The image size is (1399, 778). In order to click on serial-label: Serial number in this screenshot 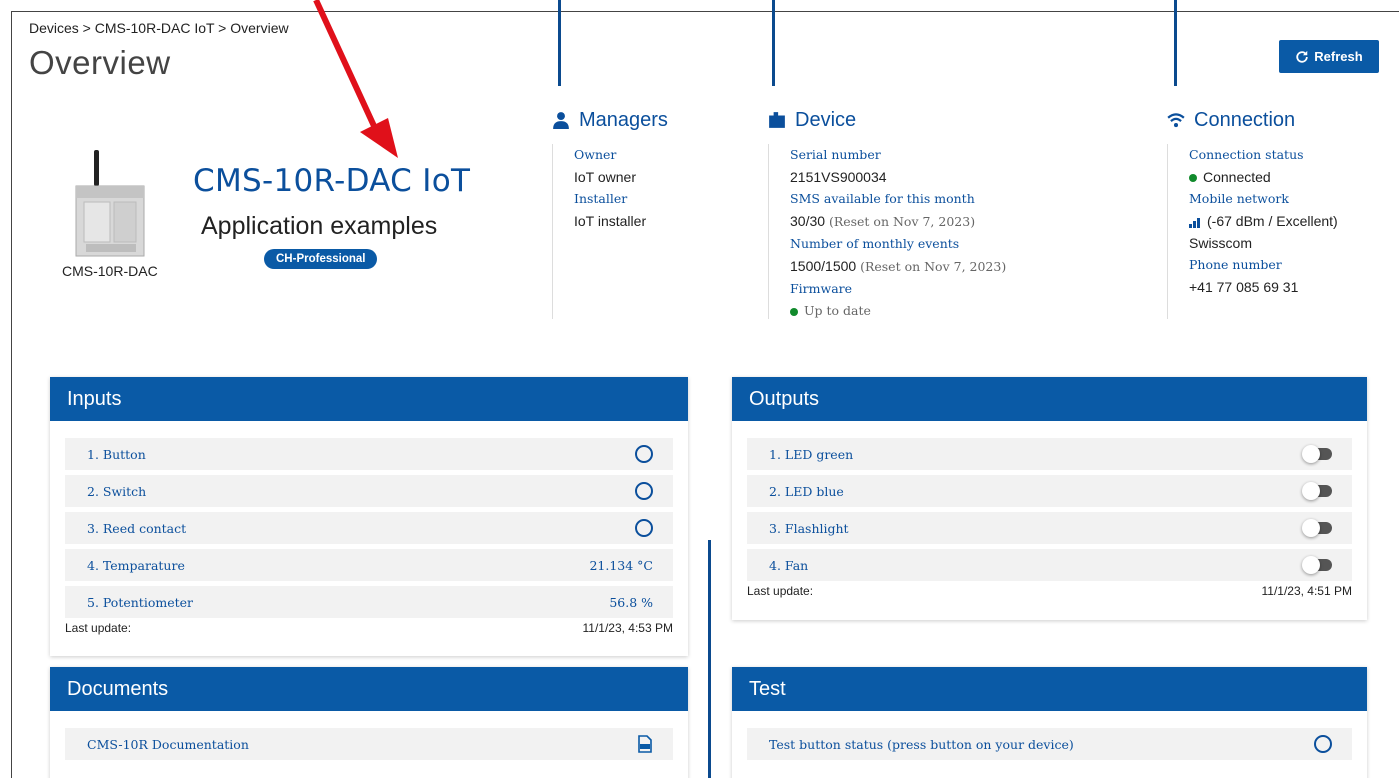, I will do `click(835, 154)`.